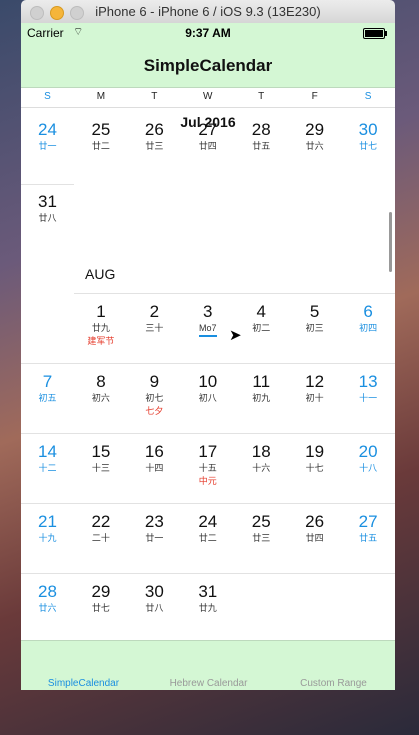 The width and height of the screenshot is (419, 735). What do you see at coordinates (208, 521) in the screenshot?
I see `day-number: 24` at bounding box center [208, 521].